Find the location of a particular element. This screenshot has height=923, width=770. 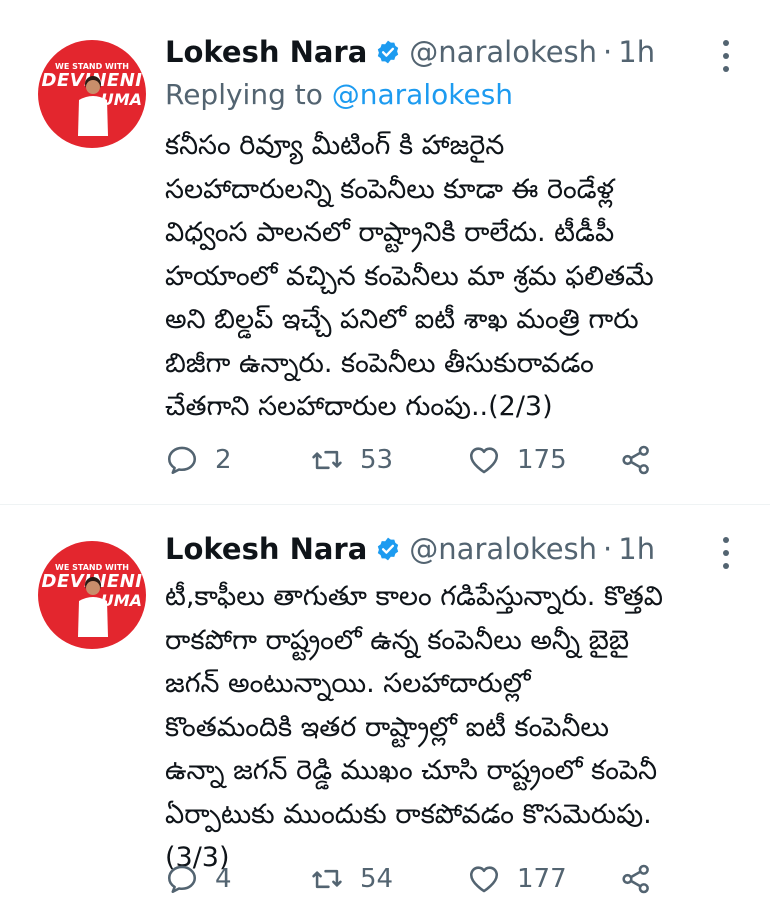

tweet-text-line: జగన్ అంటున్నాయి. సలహాదారుల్లో is located at coordinates (348, 683).